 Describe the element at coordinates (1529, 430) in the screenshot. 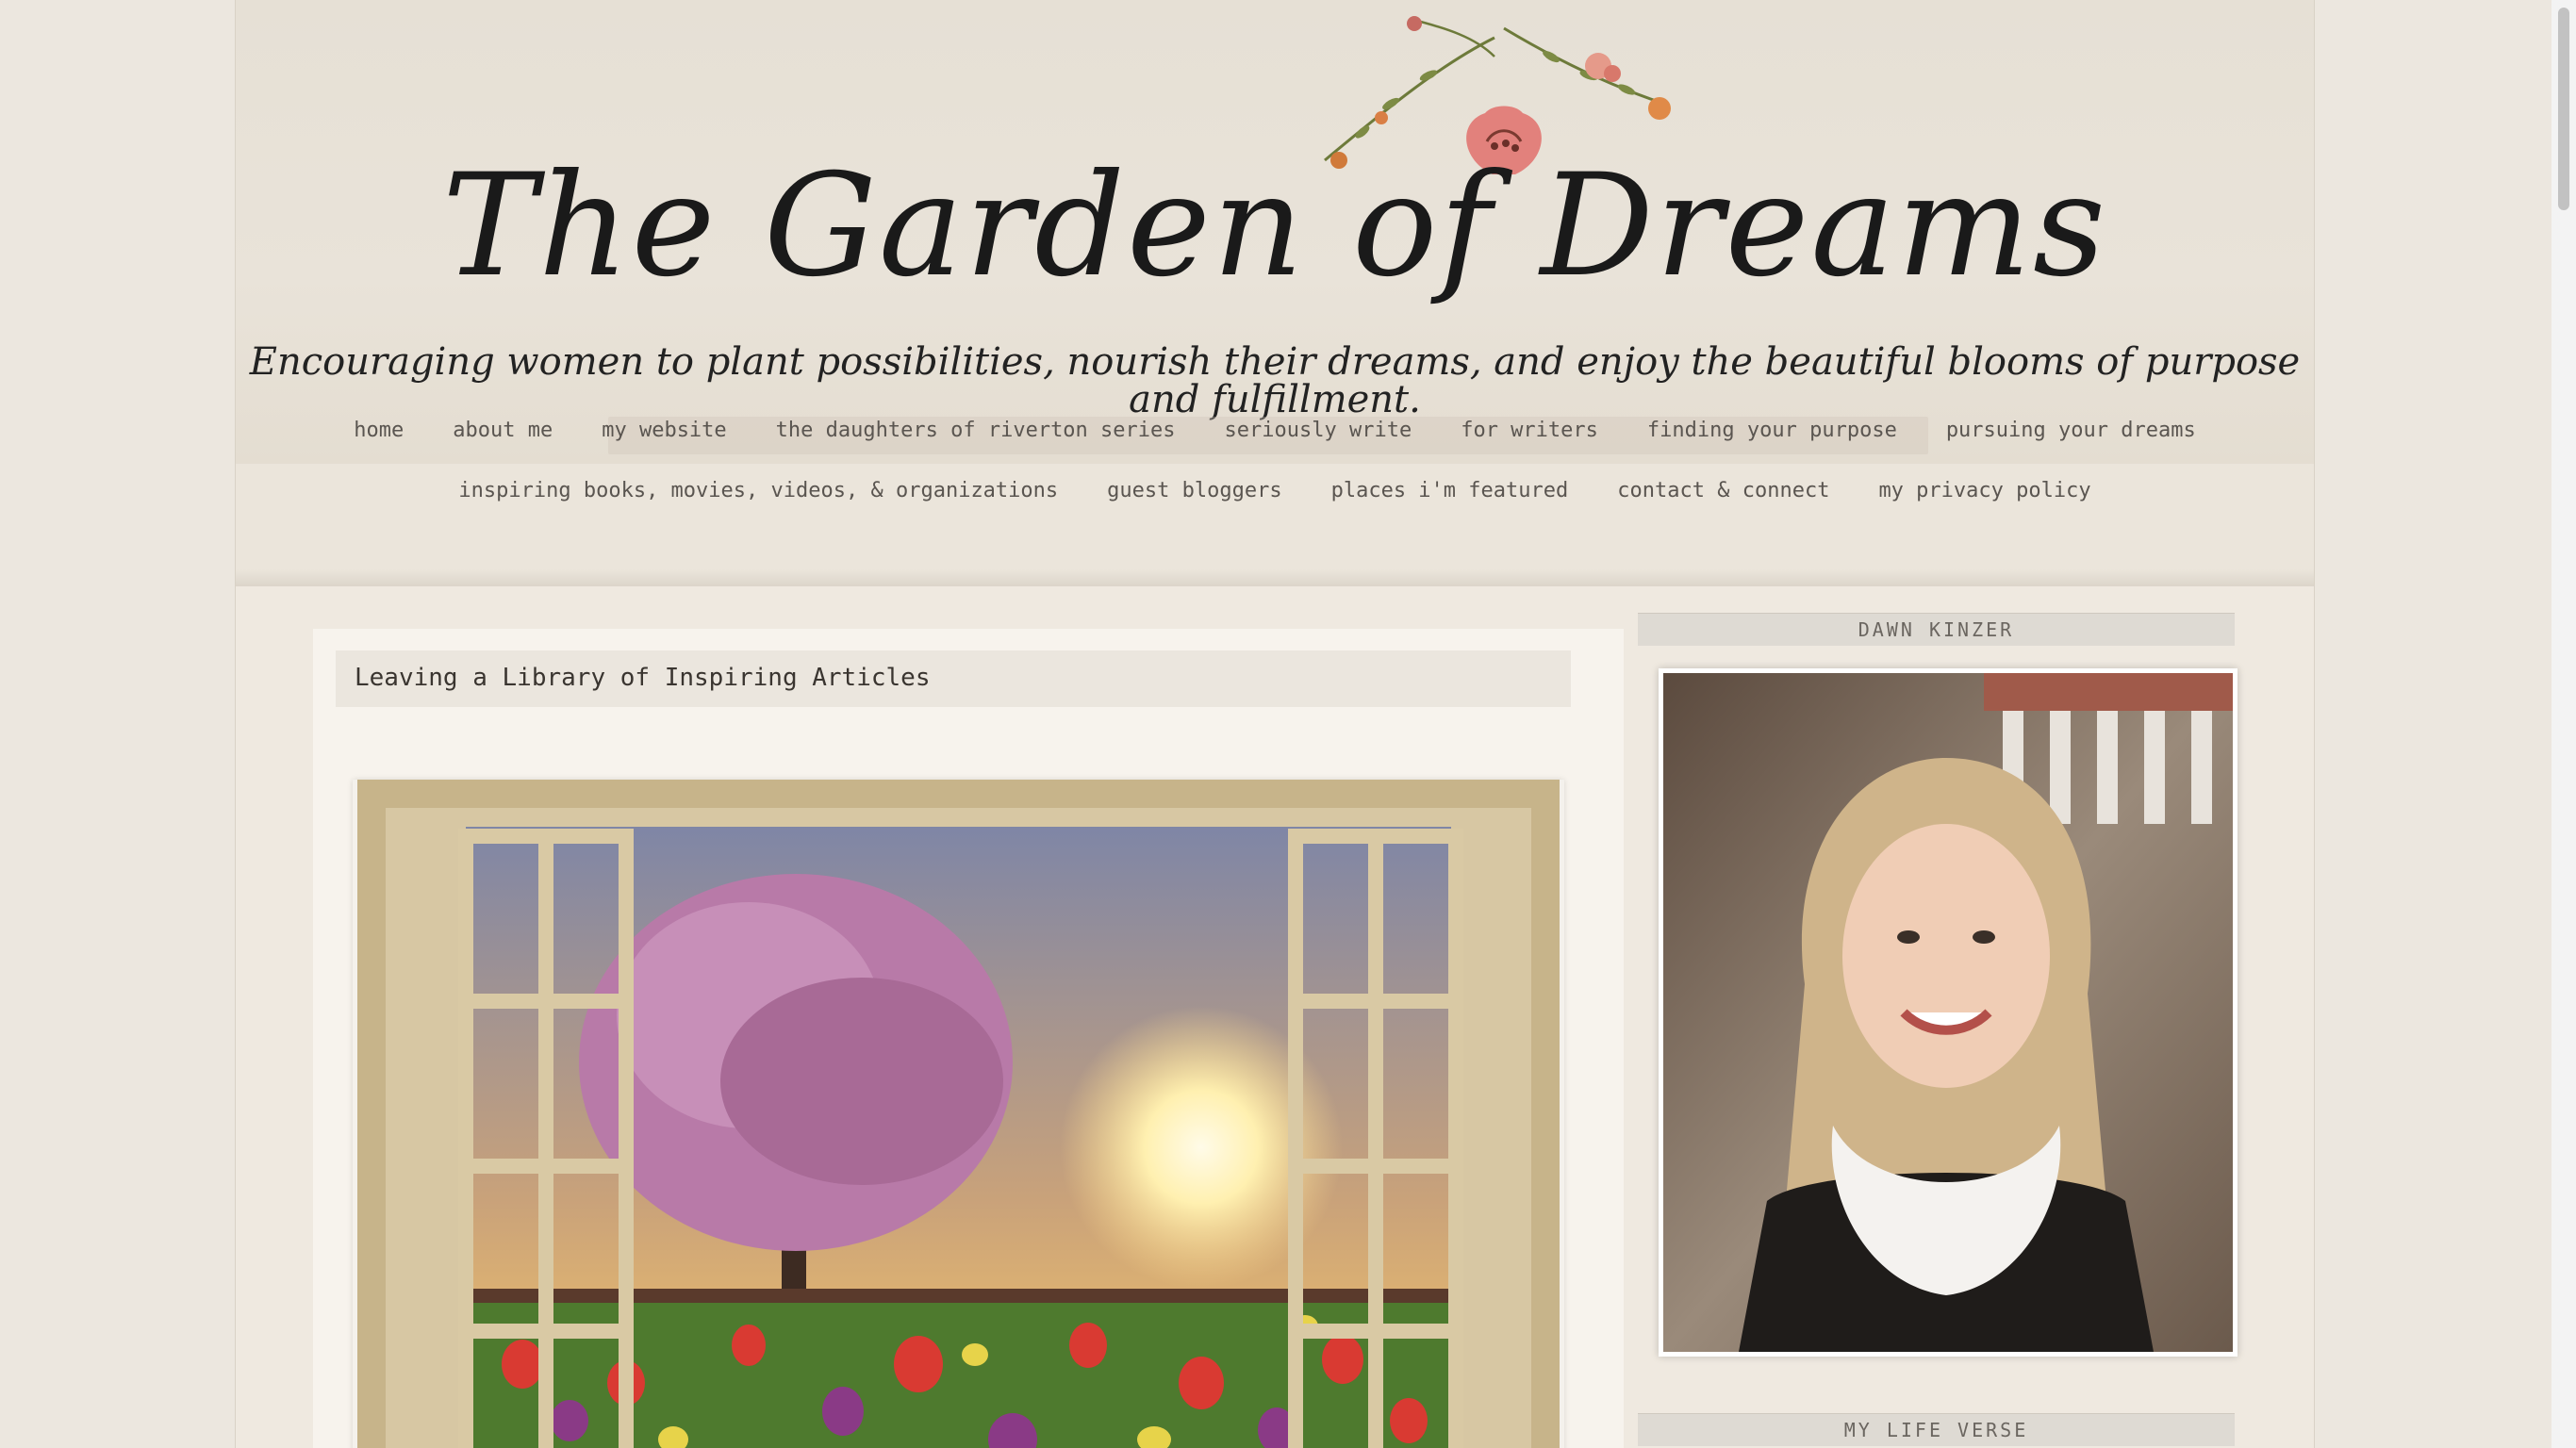

I see `nav-item-for-writers: for writers` at that location.